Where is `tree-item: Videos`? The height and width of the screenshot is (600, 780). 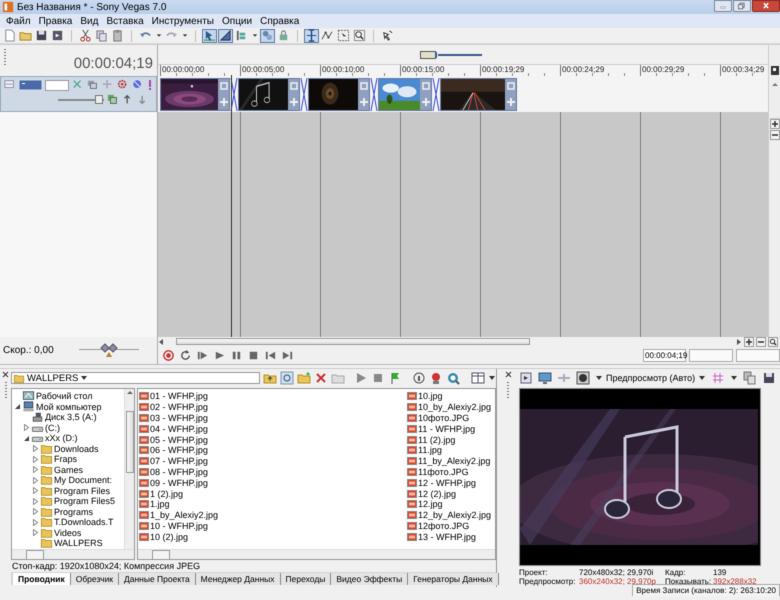 tree-item: Videos is located at coordinates (68, 533).